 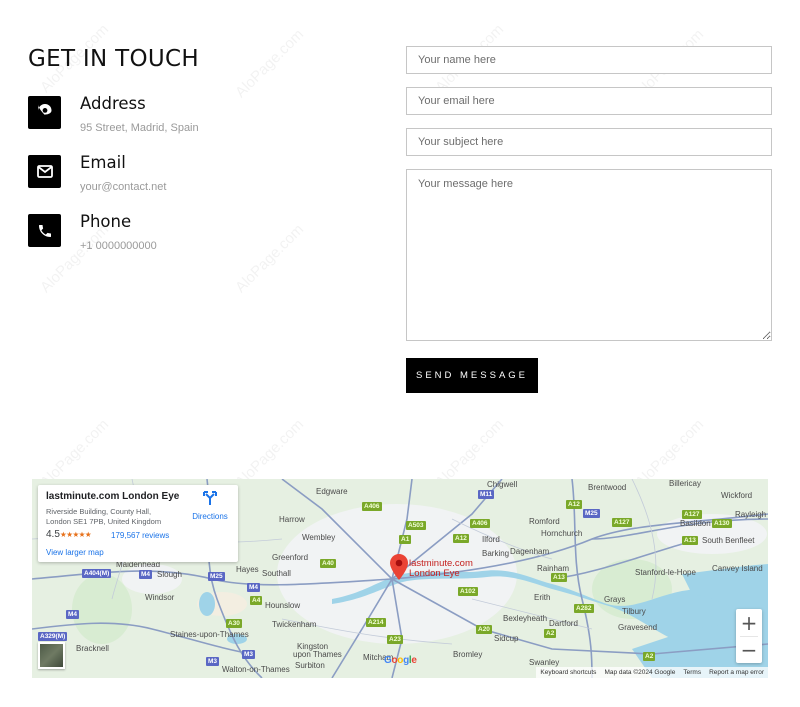 What do you see at coordinates (270, 63) in the screenshot?
I see `watermark: AloPage.com` at bounding box center [270, 63].